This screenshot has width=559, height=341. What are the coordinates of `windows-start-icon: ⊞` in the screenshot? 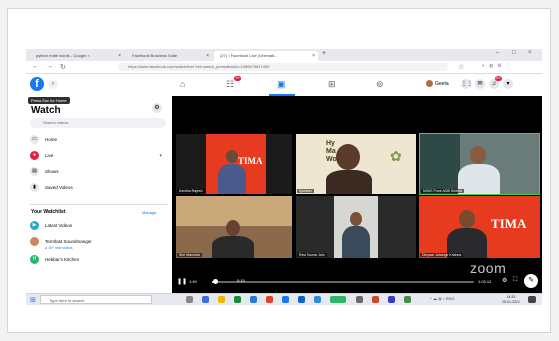 It's located at (33, 300).